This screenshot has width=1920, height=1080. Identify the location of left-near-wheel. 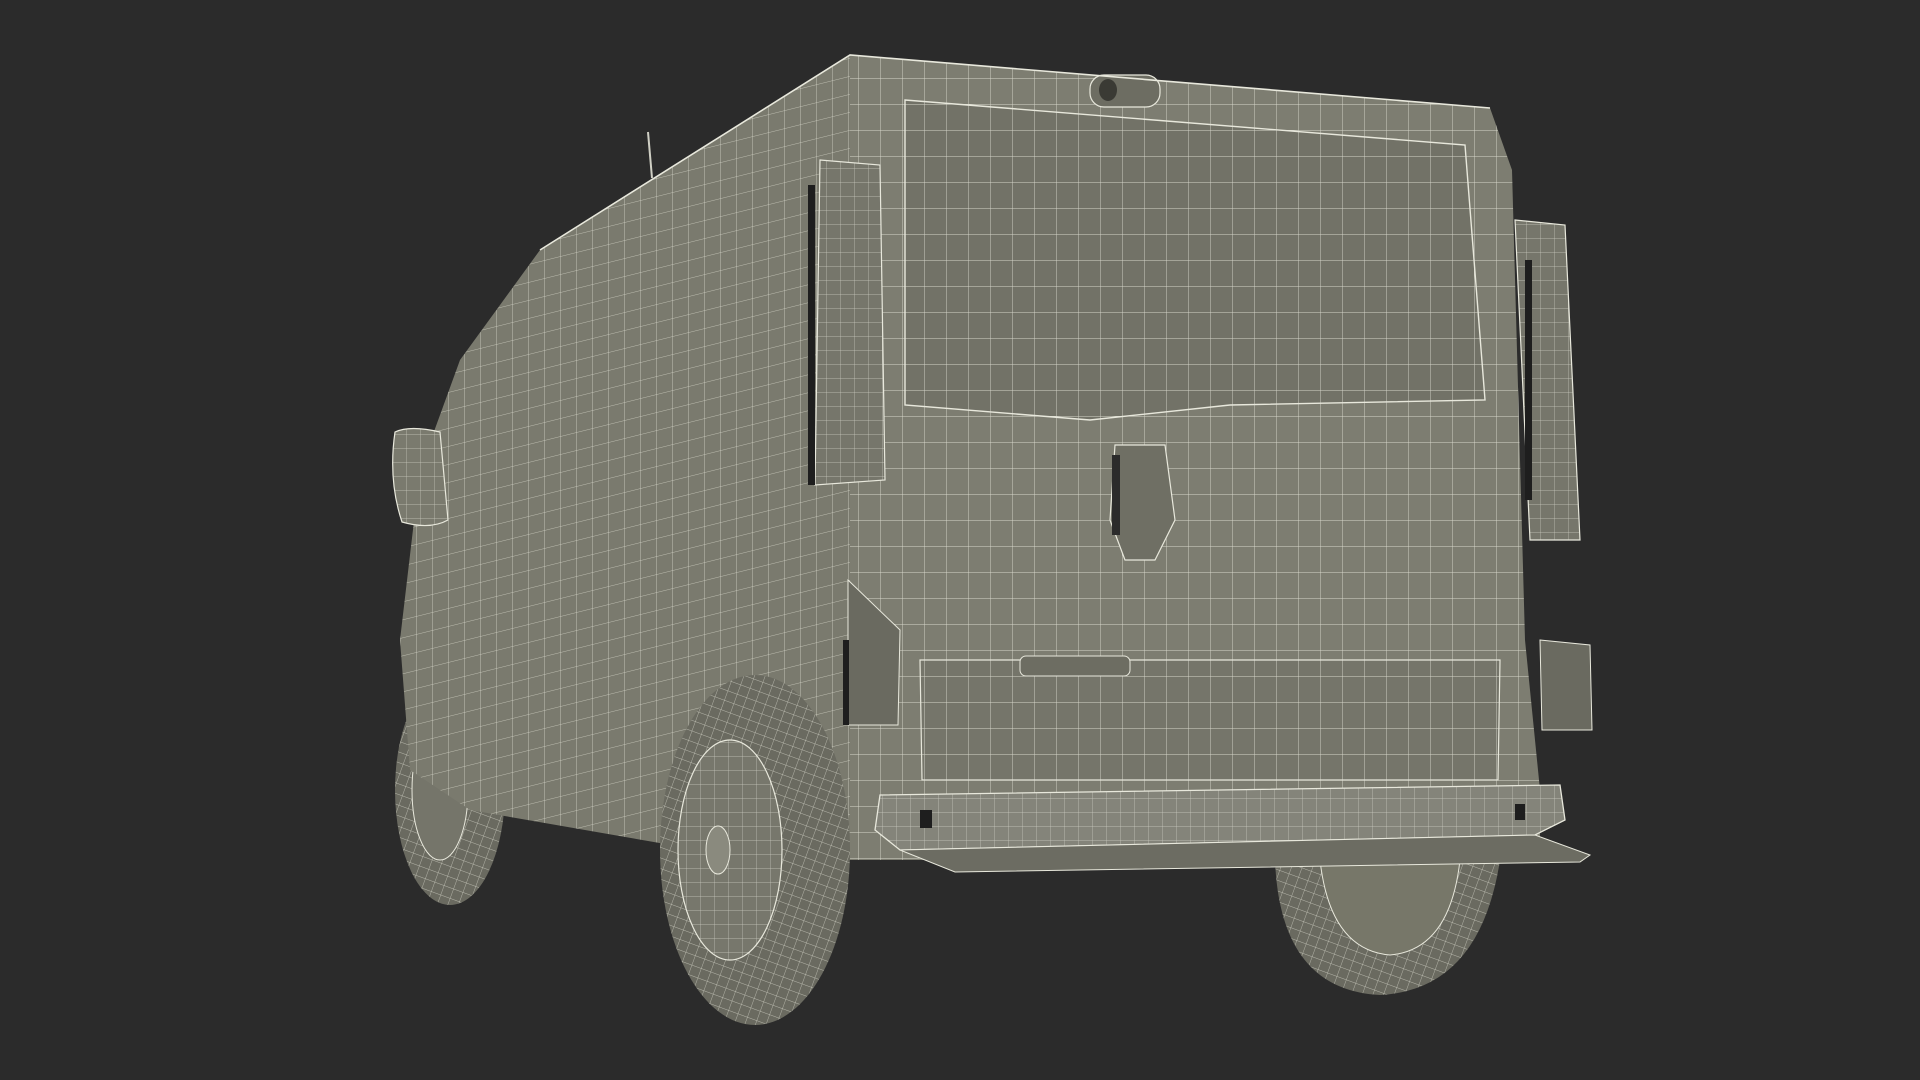
(755, 850).